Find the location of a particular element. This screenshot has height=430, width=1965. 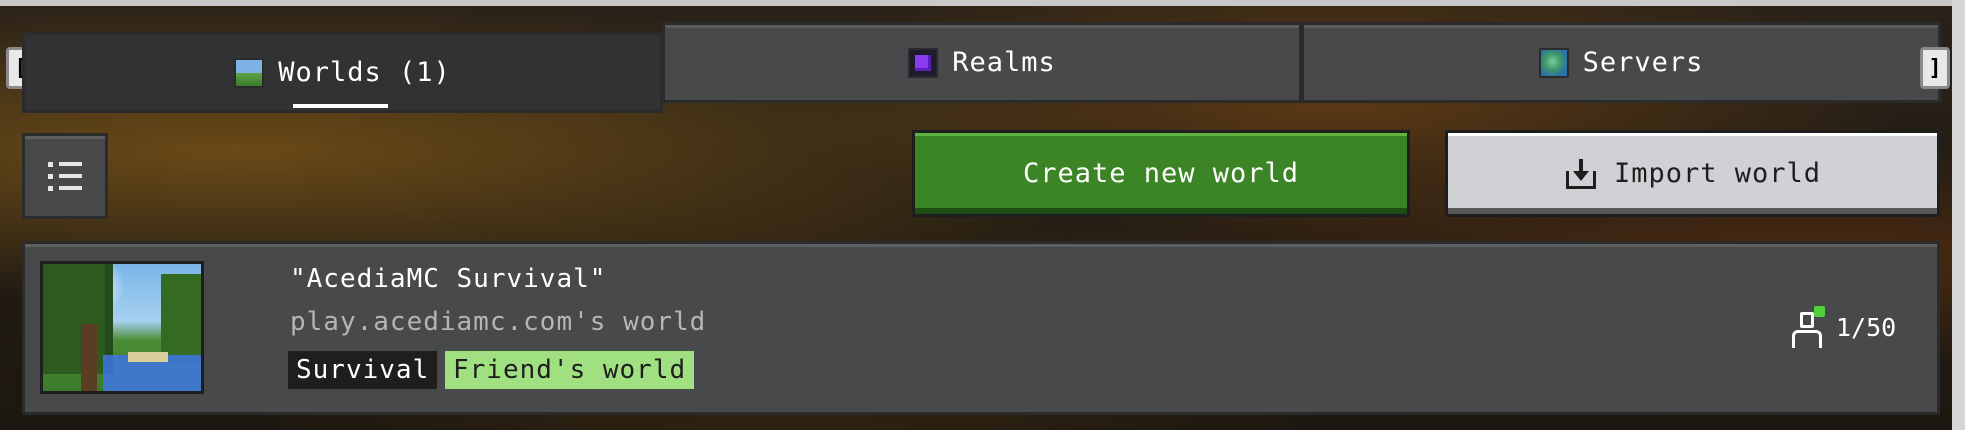

tab-realms: Realms is located at coordinates (982, 62).